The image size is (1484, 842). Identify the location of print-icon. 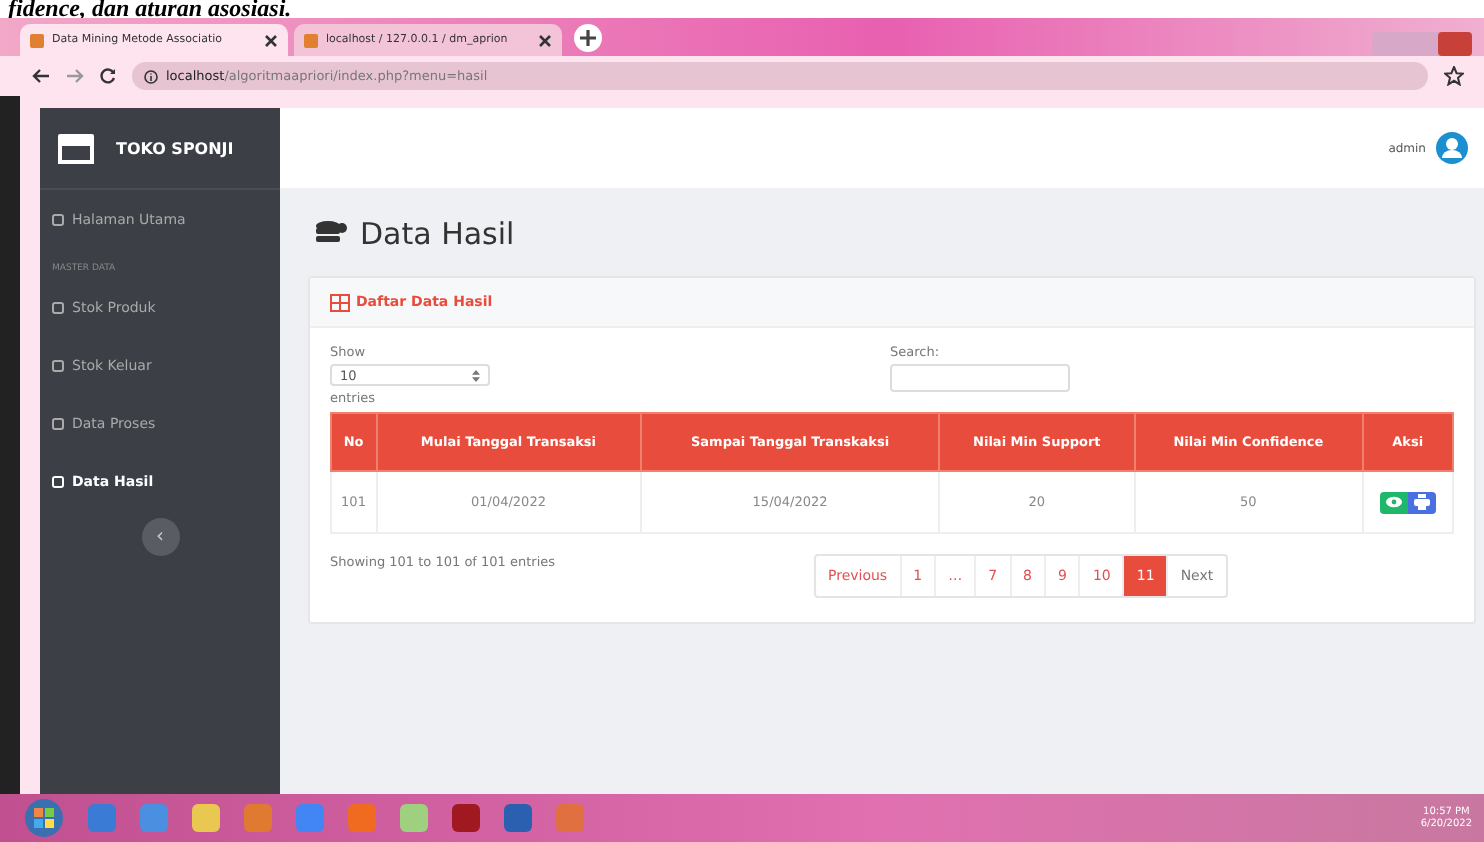
(1421, 502).